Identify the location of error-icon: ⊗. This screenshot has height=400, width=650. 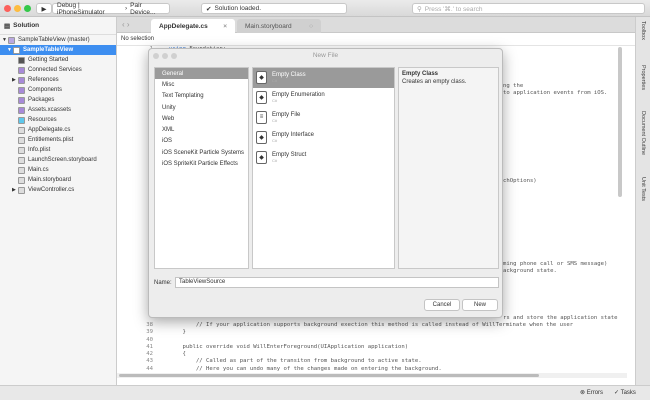
(583, 393).